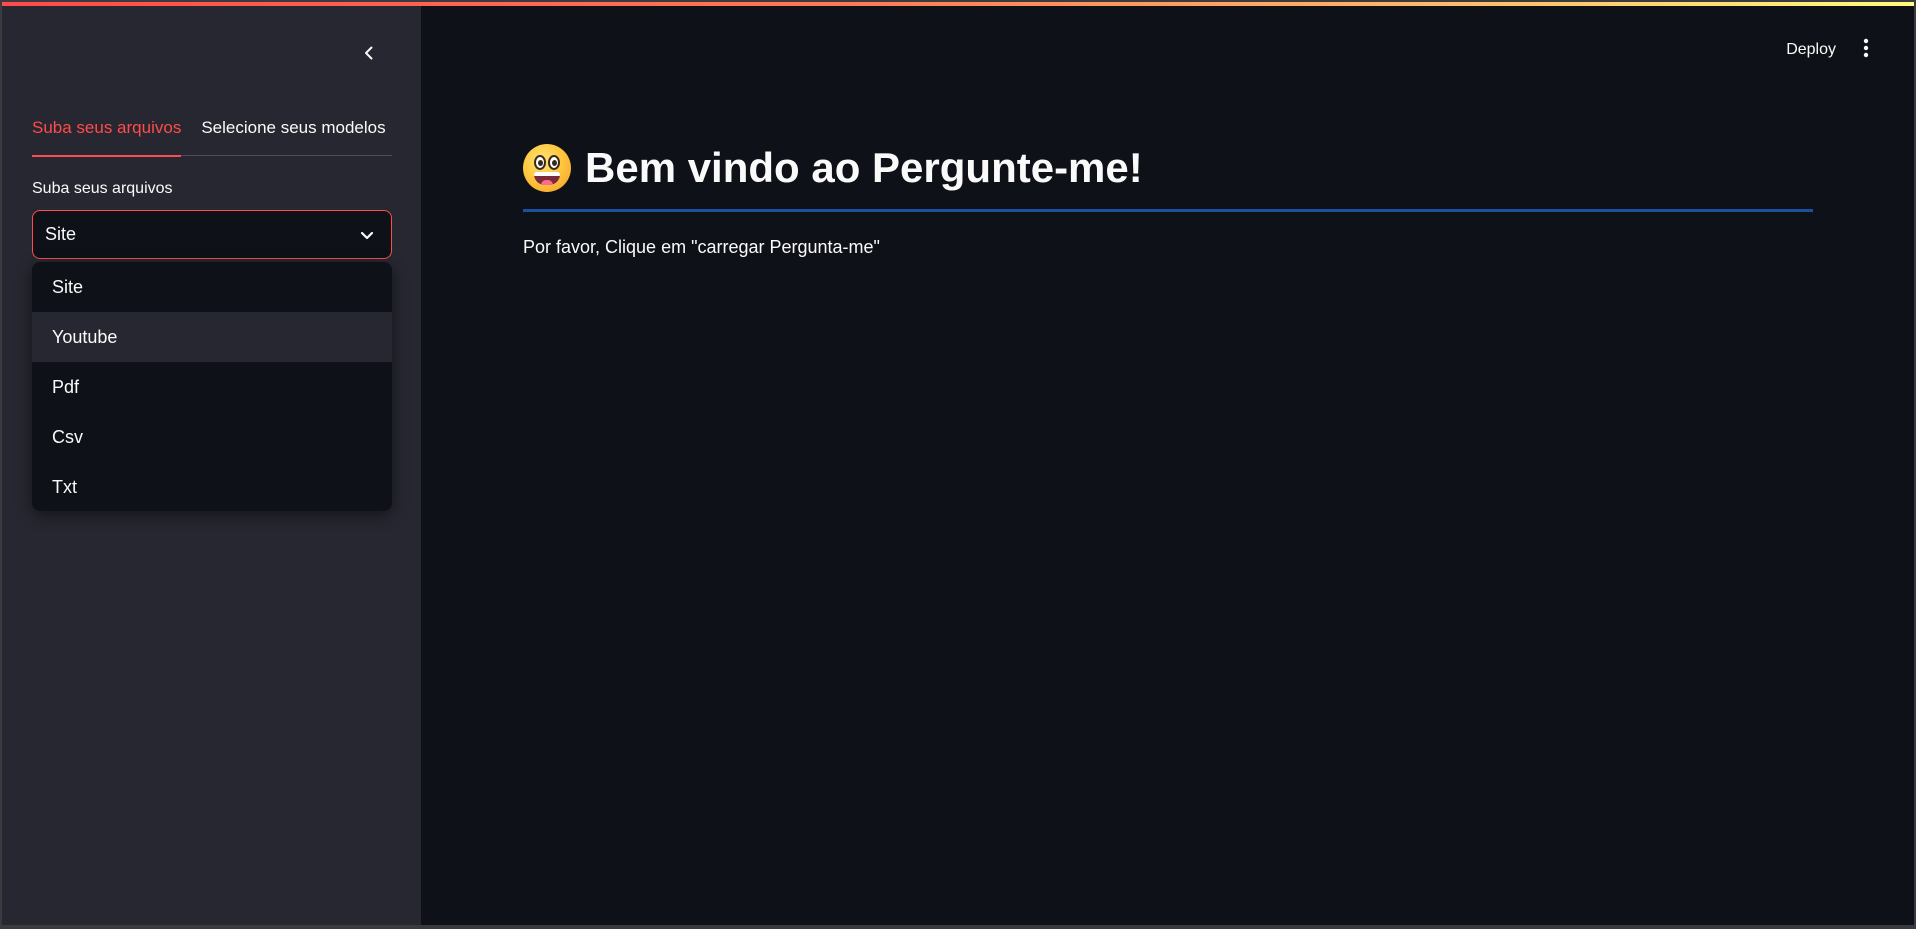  What do you see at coordinates (61, 234) in the screenshot?
I see `file-type-select-value: Site` at bounding box center [61, 234].